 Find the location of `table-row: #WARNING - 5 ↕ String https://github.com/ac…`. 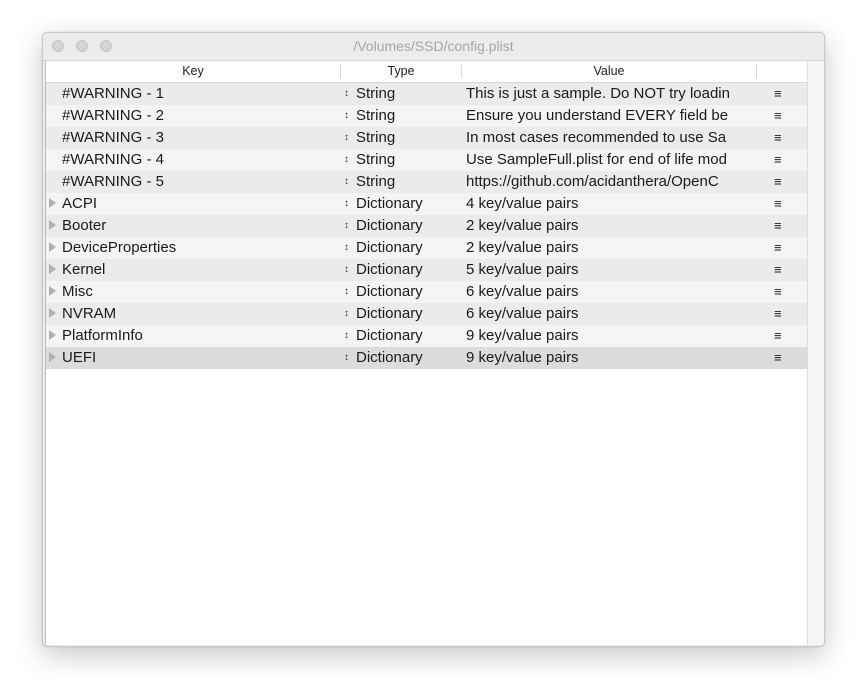

table-row: #WARNING - 5 ↕ String https://github.com/ac… is located at coordinates (426, 182).